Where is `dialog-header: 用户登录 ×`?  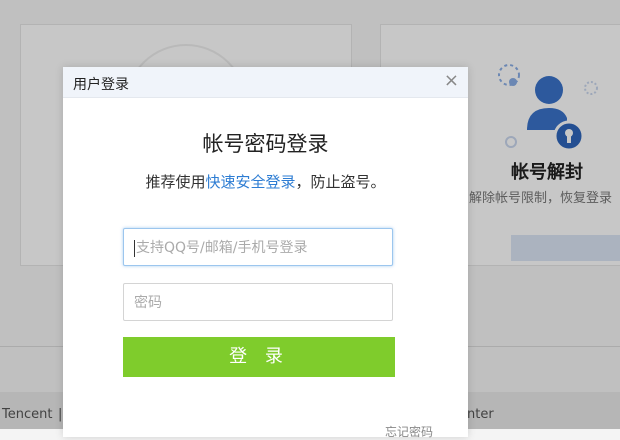 dialog-header: 用户登录 × is located at coordinates (265, 82).